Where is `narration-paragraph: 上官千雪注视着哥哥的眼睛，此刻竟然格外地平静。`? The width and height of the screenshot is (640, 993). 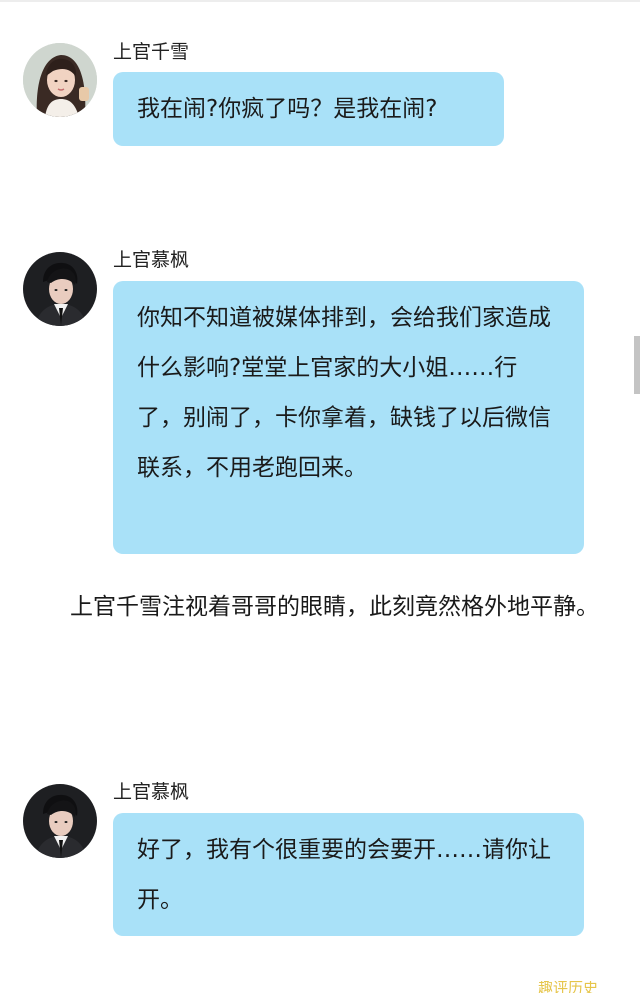
narration-paragraph: 上官千雪注视着哥哥的眼睛，此刻竟然格外地平静。 is located at coordinates (334, 607).